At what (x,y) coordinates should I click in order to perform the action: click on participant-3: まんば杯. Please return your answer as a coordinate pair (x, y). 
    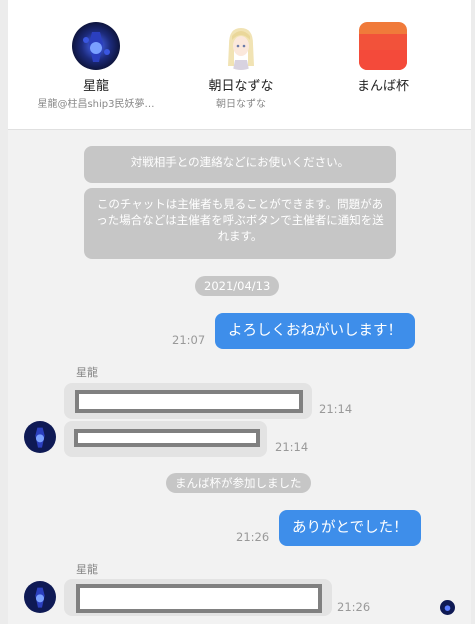
    Looking at the image, I should click on (383, 58).